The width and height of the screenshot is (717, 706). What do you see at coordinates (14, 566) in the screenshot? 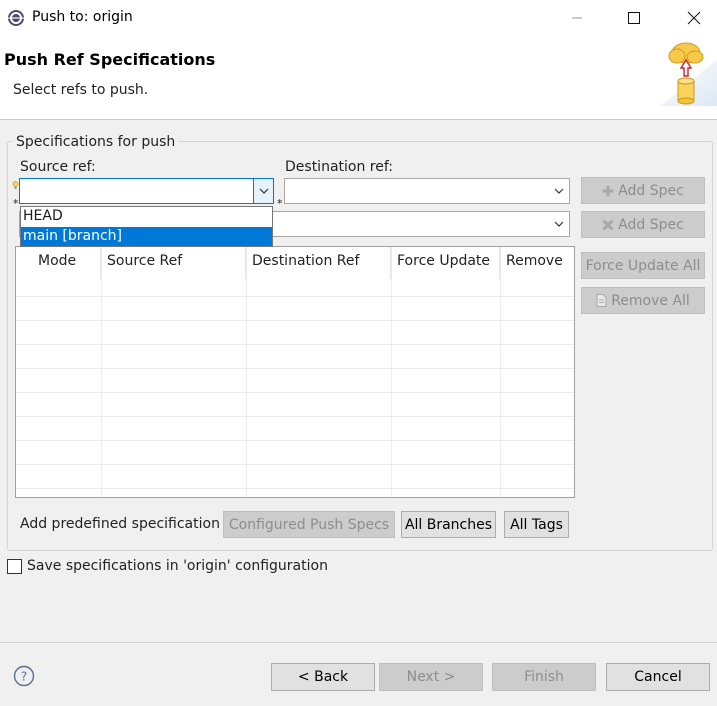
I see `save-specs-checkbox` at bounding box center [14, 566].